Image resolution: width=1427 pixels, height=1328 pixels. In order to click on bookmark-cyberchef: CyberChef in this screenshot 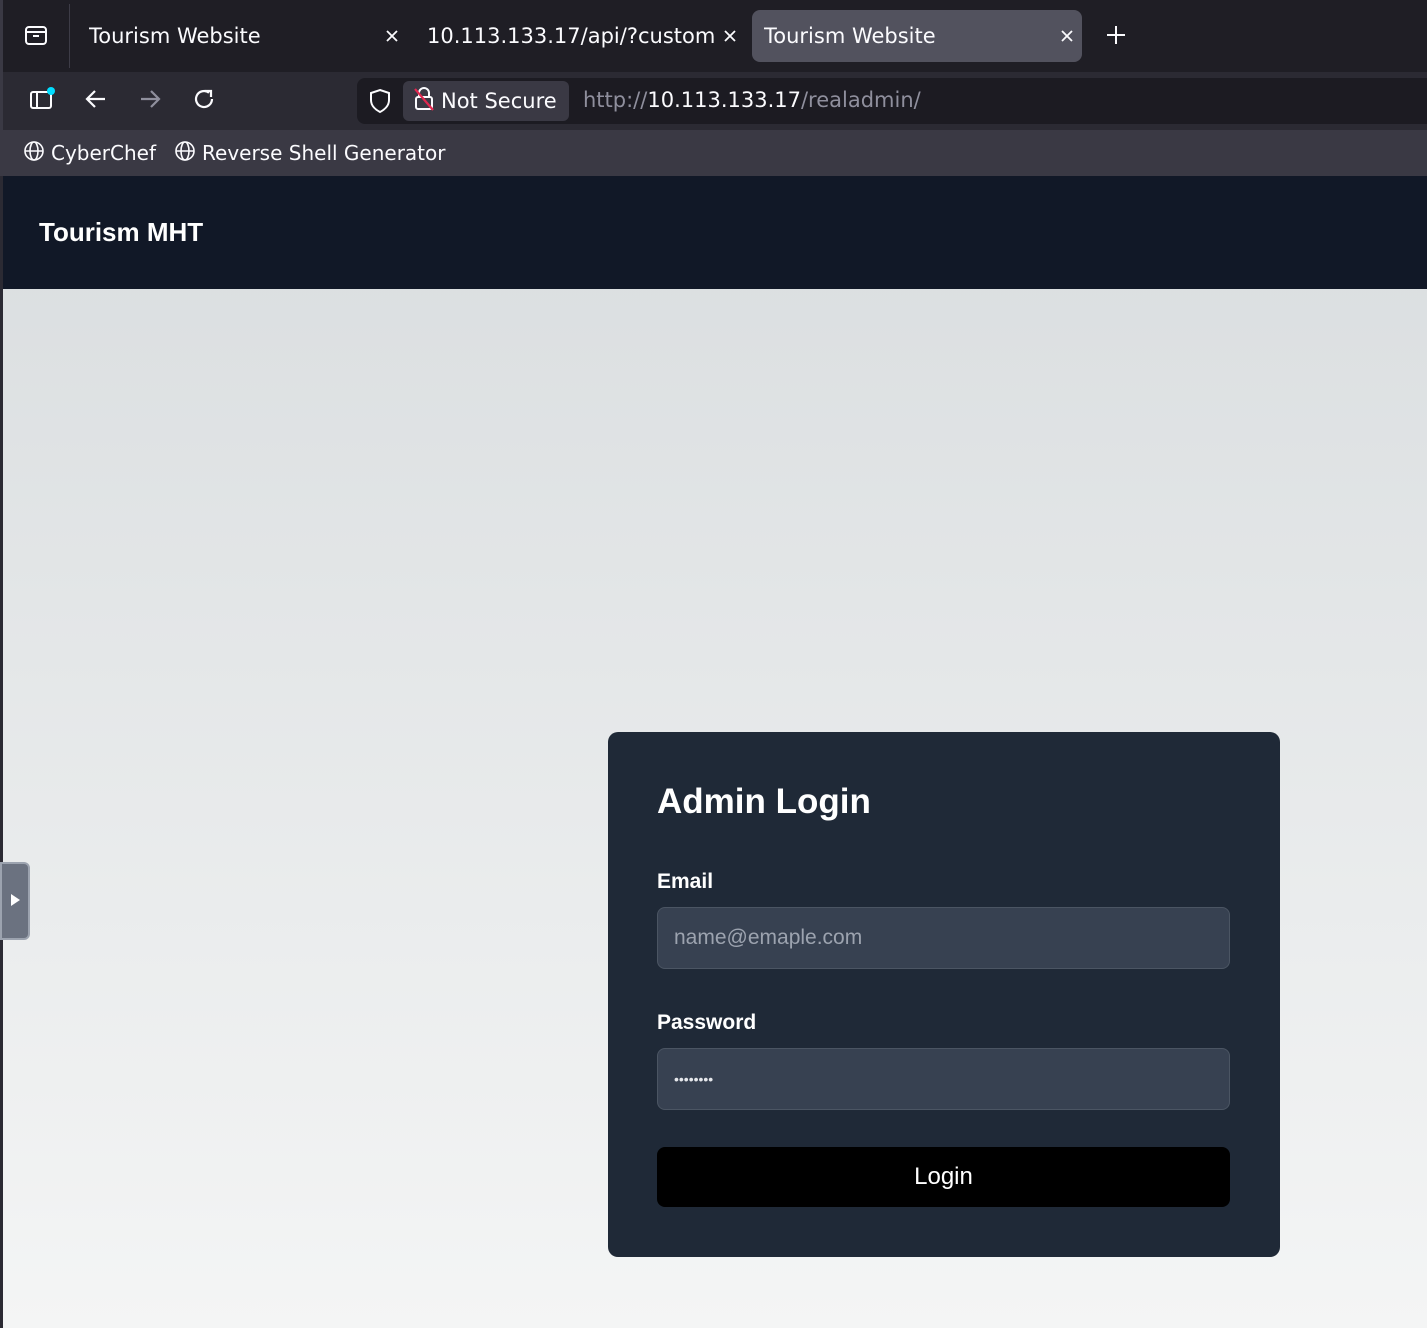, I will do `click(89, 153)`.